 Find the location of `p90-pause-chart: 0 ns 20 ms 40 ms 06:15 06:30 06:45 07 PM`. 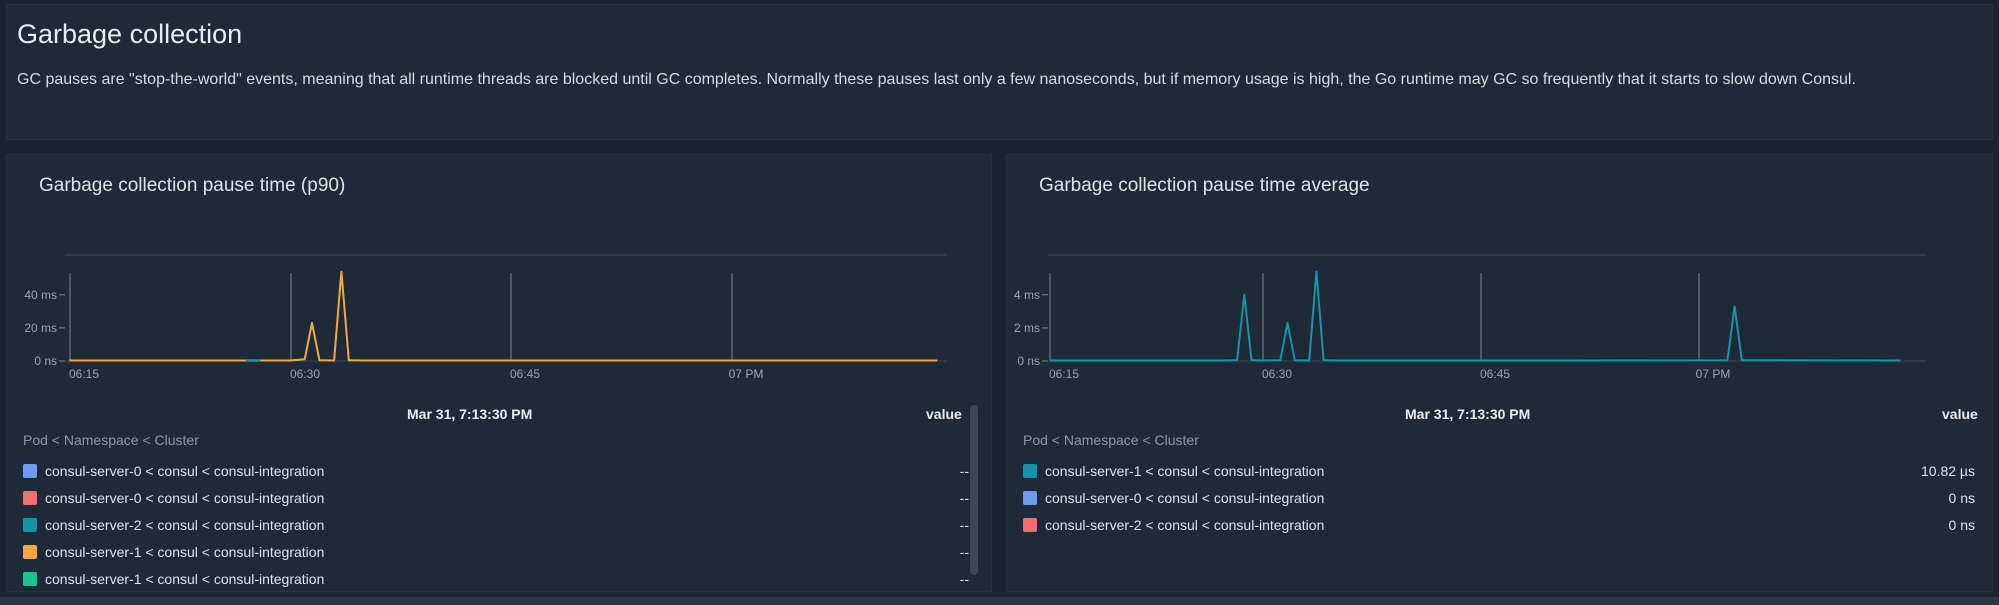

p90-pause-chart: 0 ns 20 ms 40 ms 06:15 06:30 06:45 07 PM is located at coordinates (500, 307).